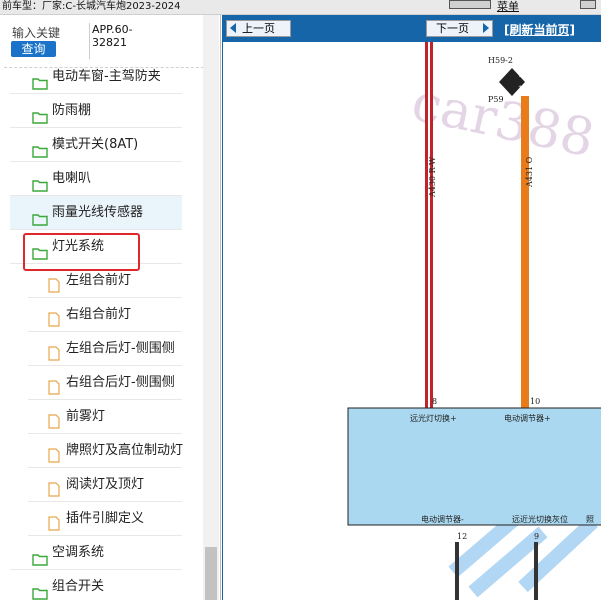 The image size is (601, 604). I want to click on tree-item-label: 牌照灯及高位制动灯, so click(125, 450).